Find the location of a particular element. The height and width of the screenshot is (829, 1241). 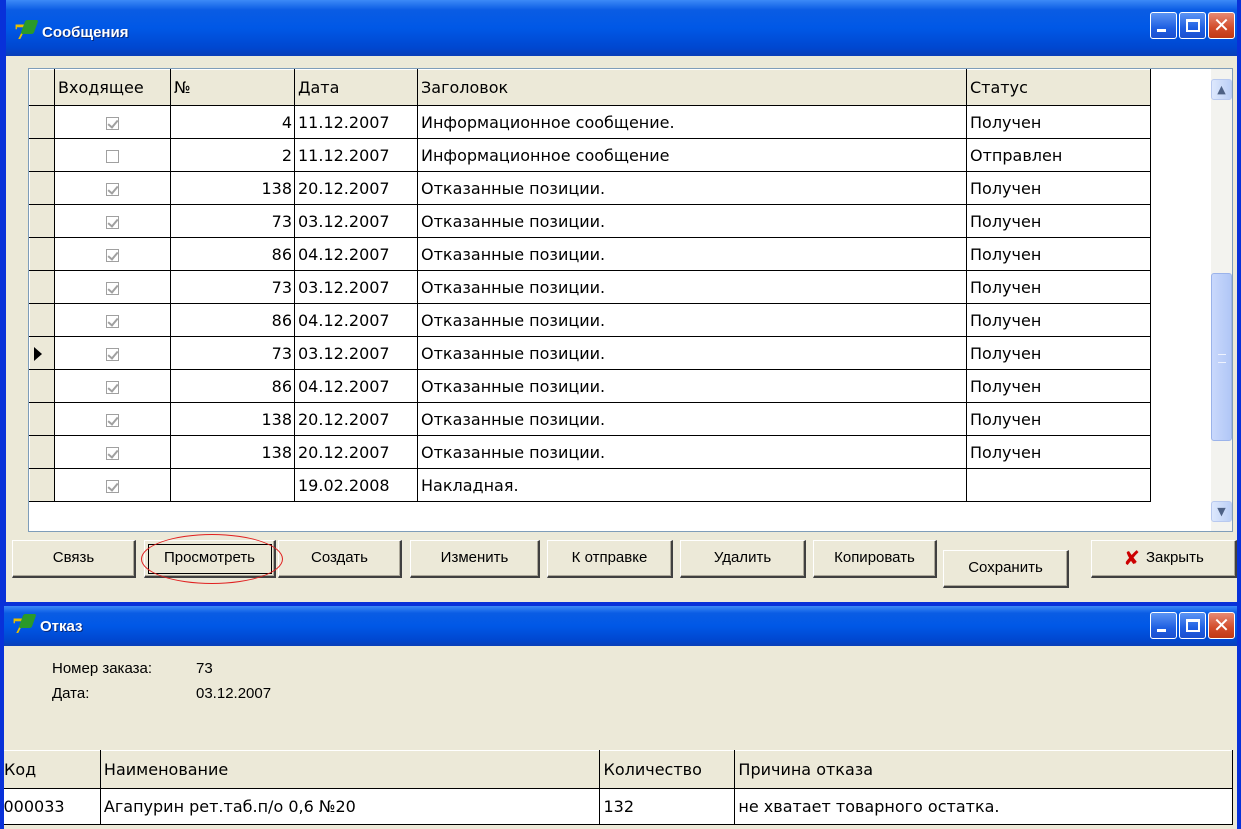

table-row: 86 04.12.2007 Отказанные позиции. Получен is located at coordinates (590, 320).